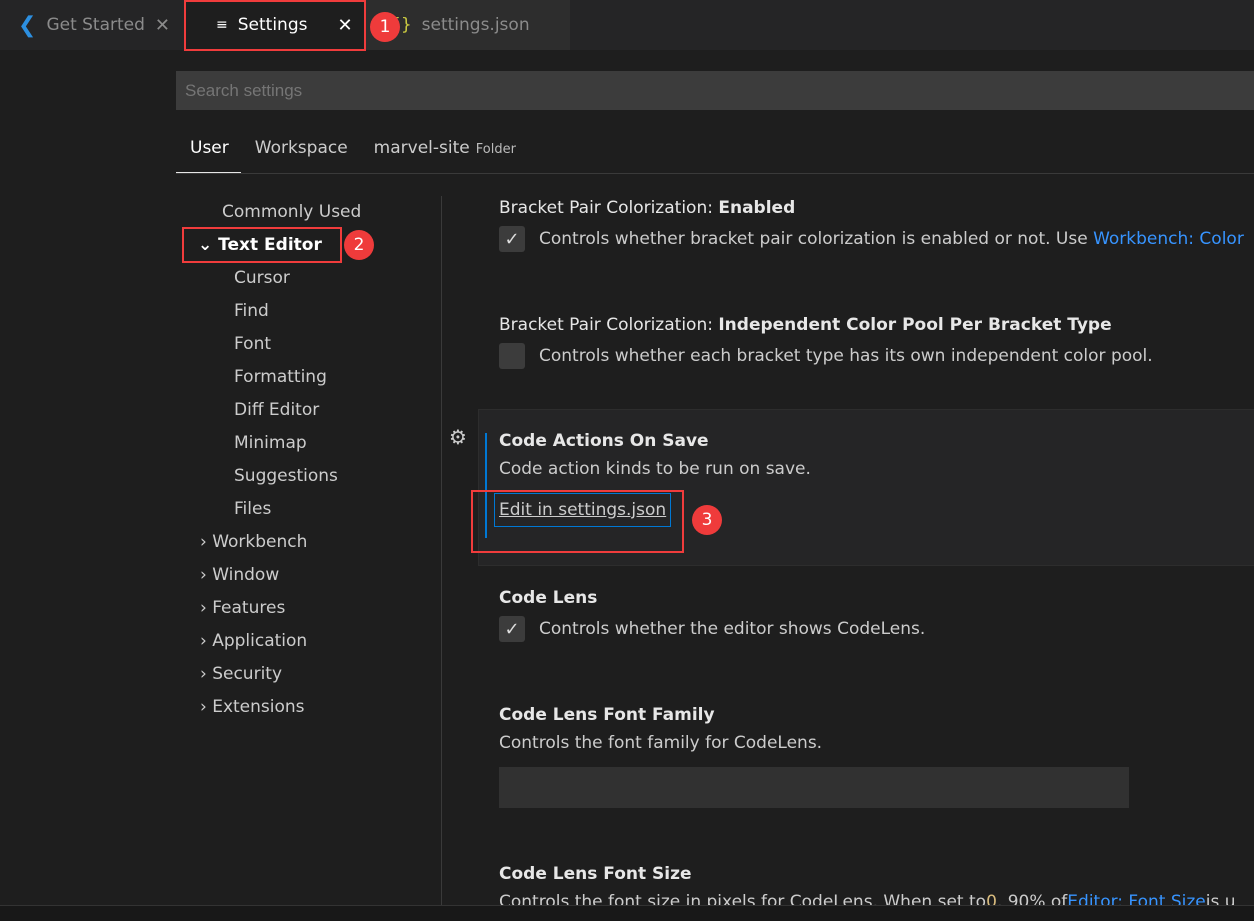  I want to click on toc-minimap: Minimap, so click(308, 443).